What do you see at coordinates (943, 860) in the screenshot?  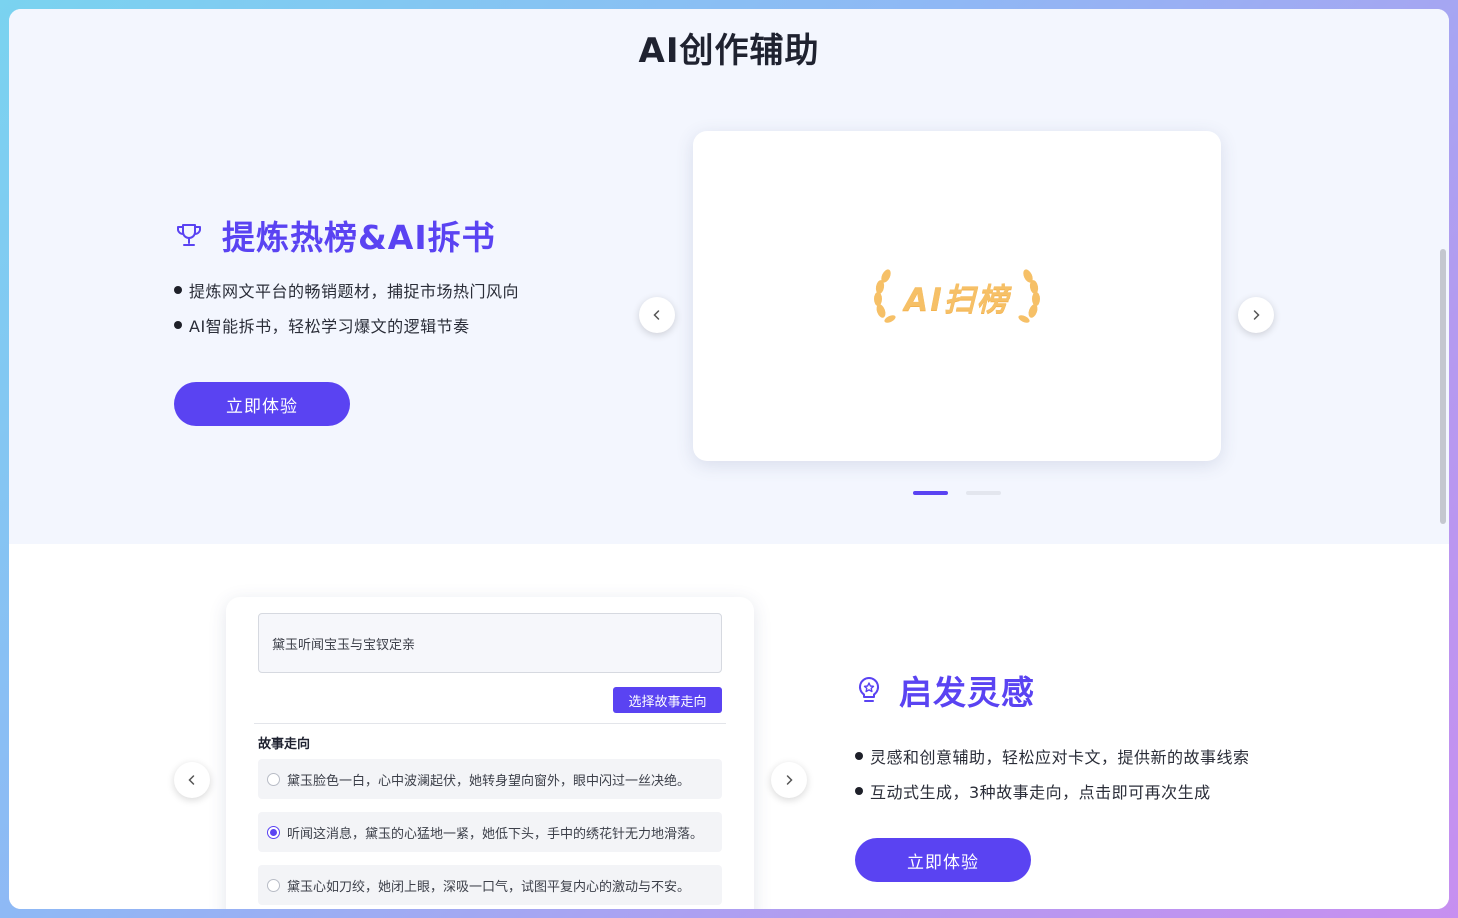 I see `try-now-button-inspiration: 立即体验` at bounding box center [943, 860].